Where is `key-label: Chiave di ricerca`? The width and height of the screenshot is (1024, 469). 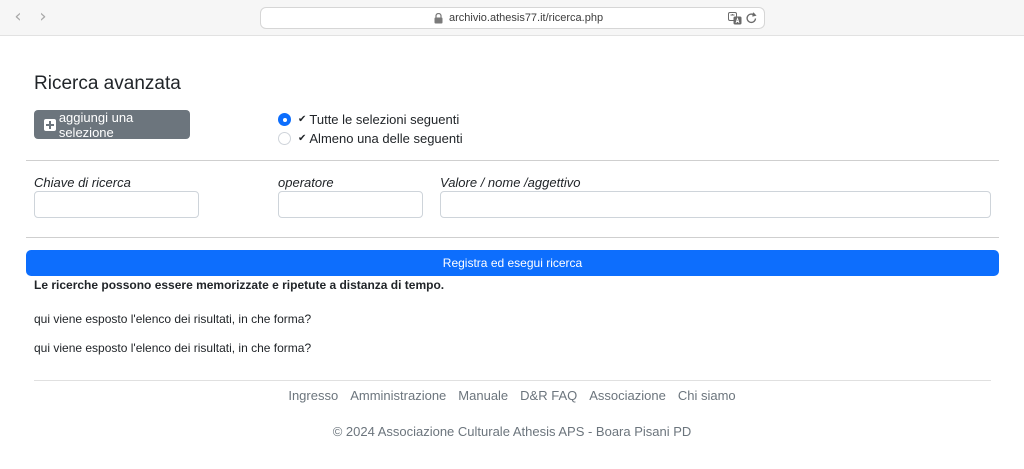 key-label: Chiave di ricerca is located at coordinates (82, 182).